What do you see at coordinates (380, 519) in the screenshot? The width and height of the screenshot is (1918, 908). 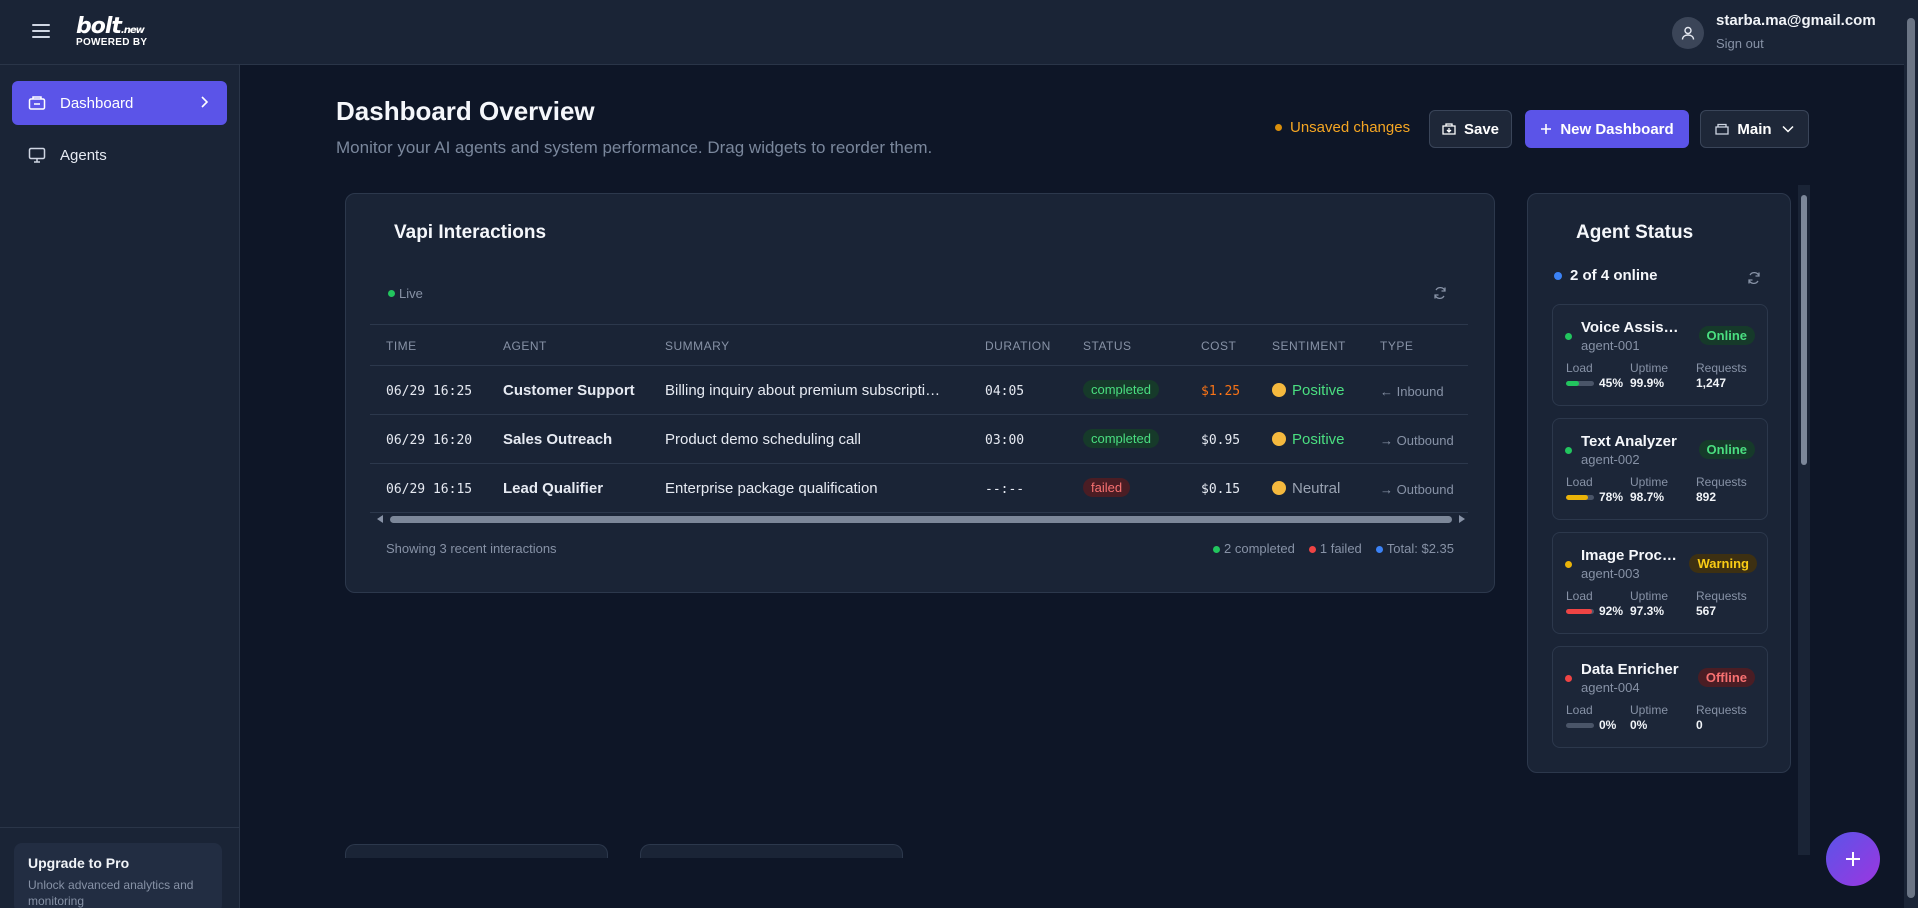 I see `scroll-left-icon` at bounding box center [380, 519].